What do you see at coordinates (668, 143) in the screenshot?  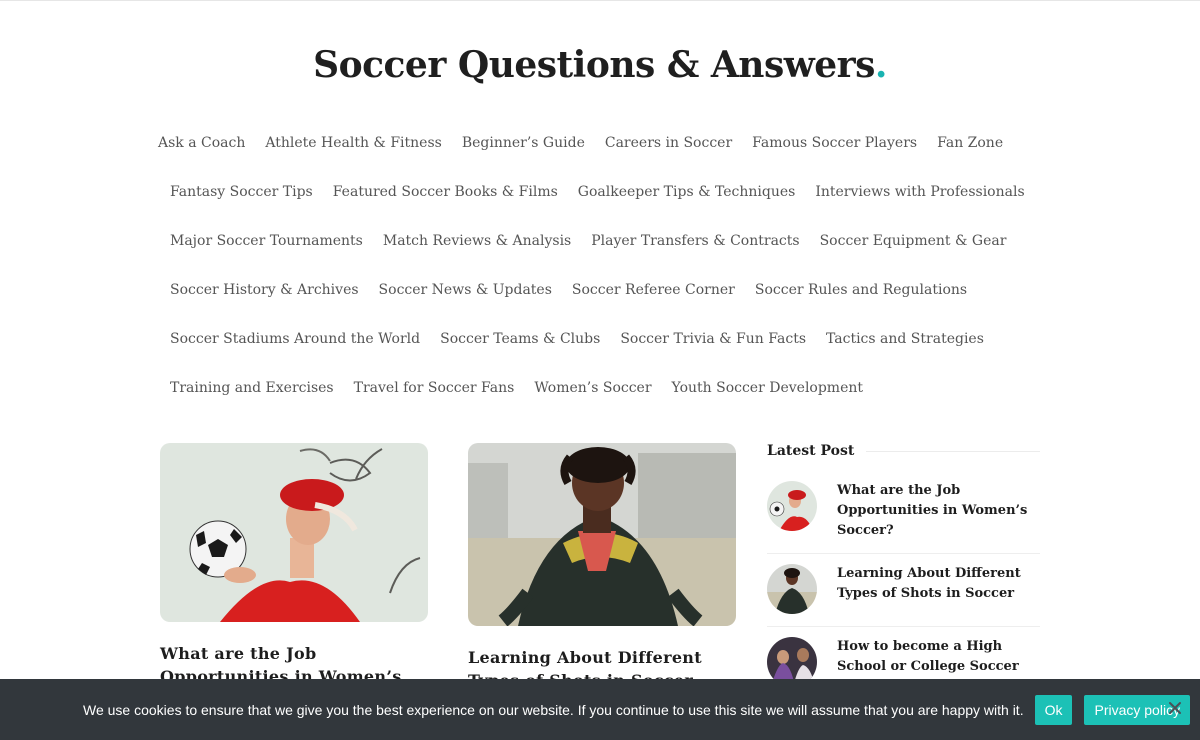 I see `nav-item: Careers in Soccer` at bounding box center [668, 143].